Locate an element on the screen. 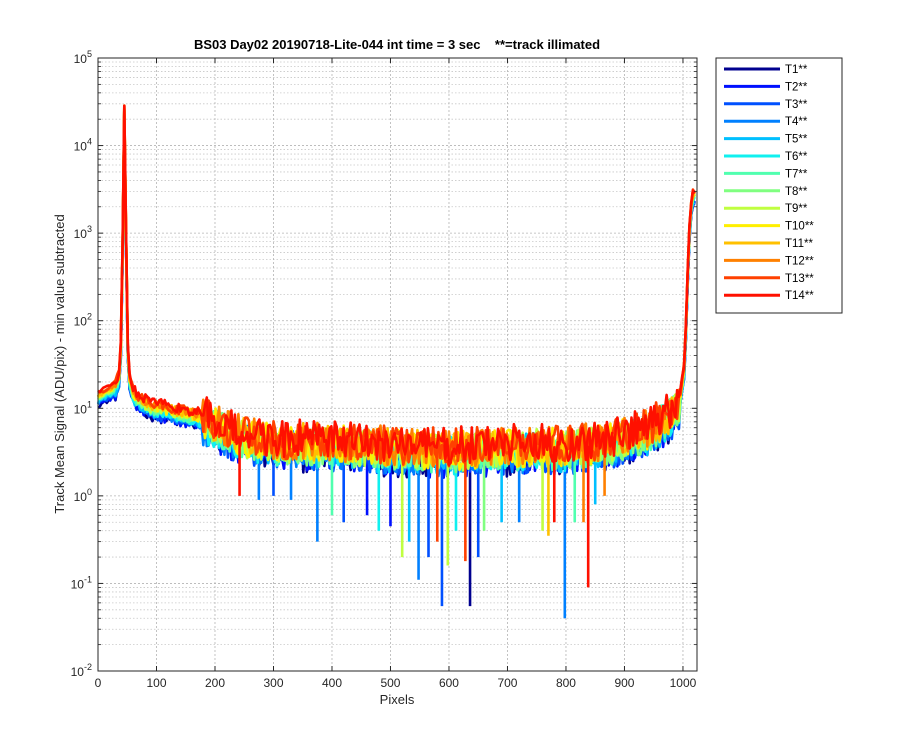  x-tick-label: 100 is located at coordinates (156, 683).